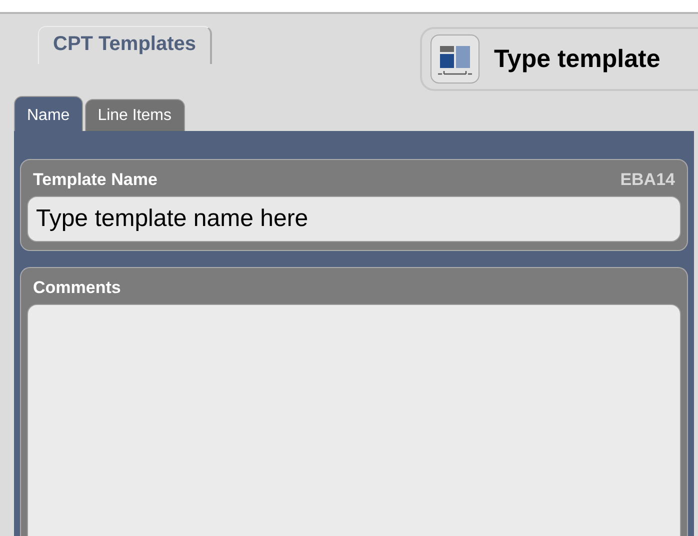 The height and width of the screenshot is (536, 698). What do you see at coordinates (95, 180) in the screenshot?
I see `field-label: Template Name` at bounding box center [95, 180].